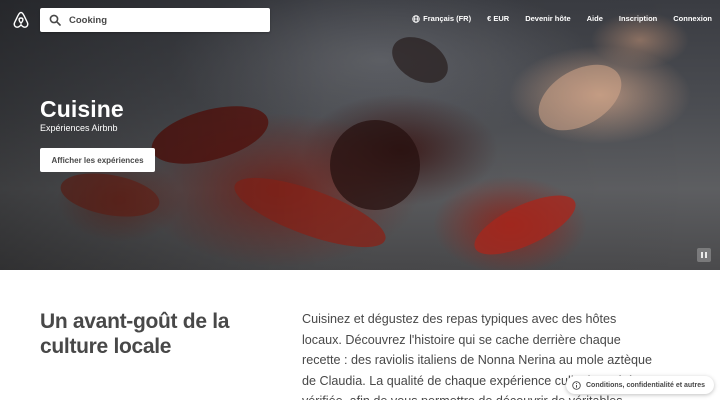 The width and height of the screenshot is (720, 400). I want to click on pause-icon, so click(702, 255).